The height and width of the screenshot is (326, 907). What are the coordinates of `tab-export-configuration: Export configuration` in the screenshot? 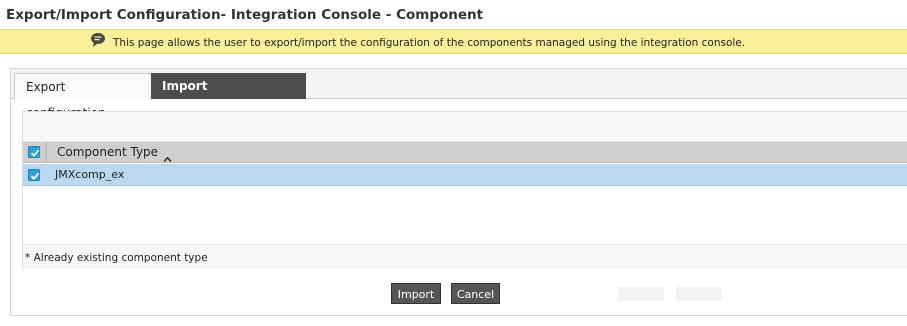 It's located at (83, 96).